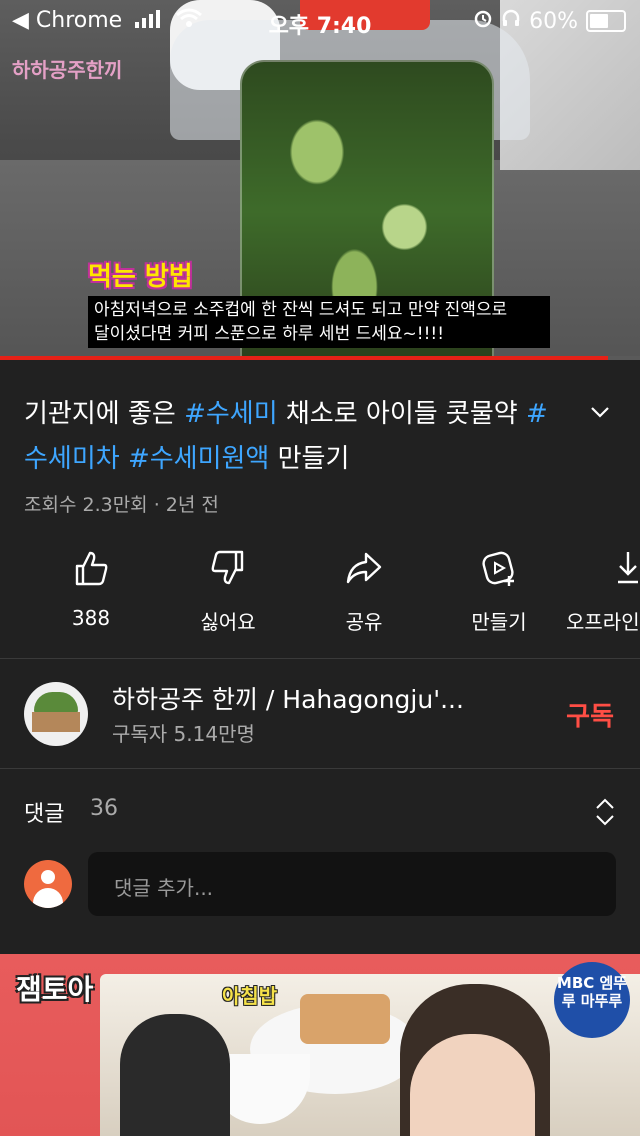  I want to click on download-icon, so click(628, 568).